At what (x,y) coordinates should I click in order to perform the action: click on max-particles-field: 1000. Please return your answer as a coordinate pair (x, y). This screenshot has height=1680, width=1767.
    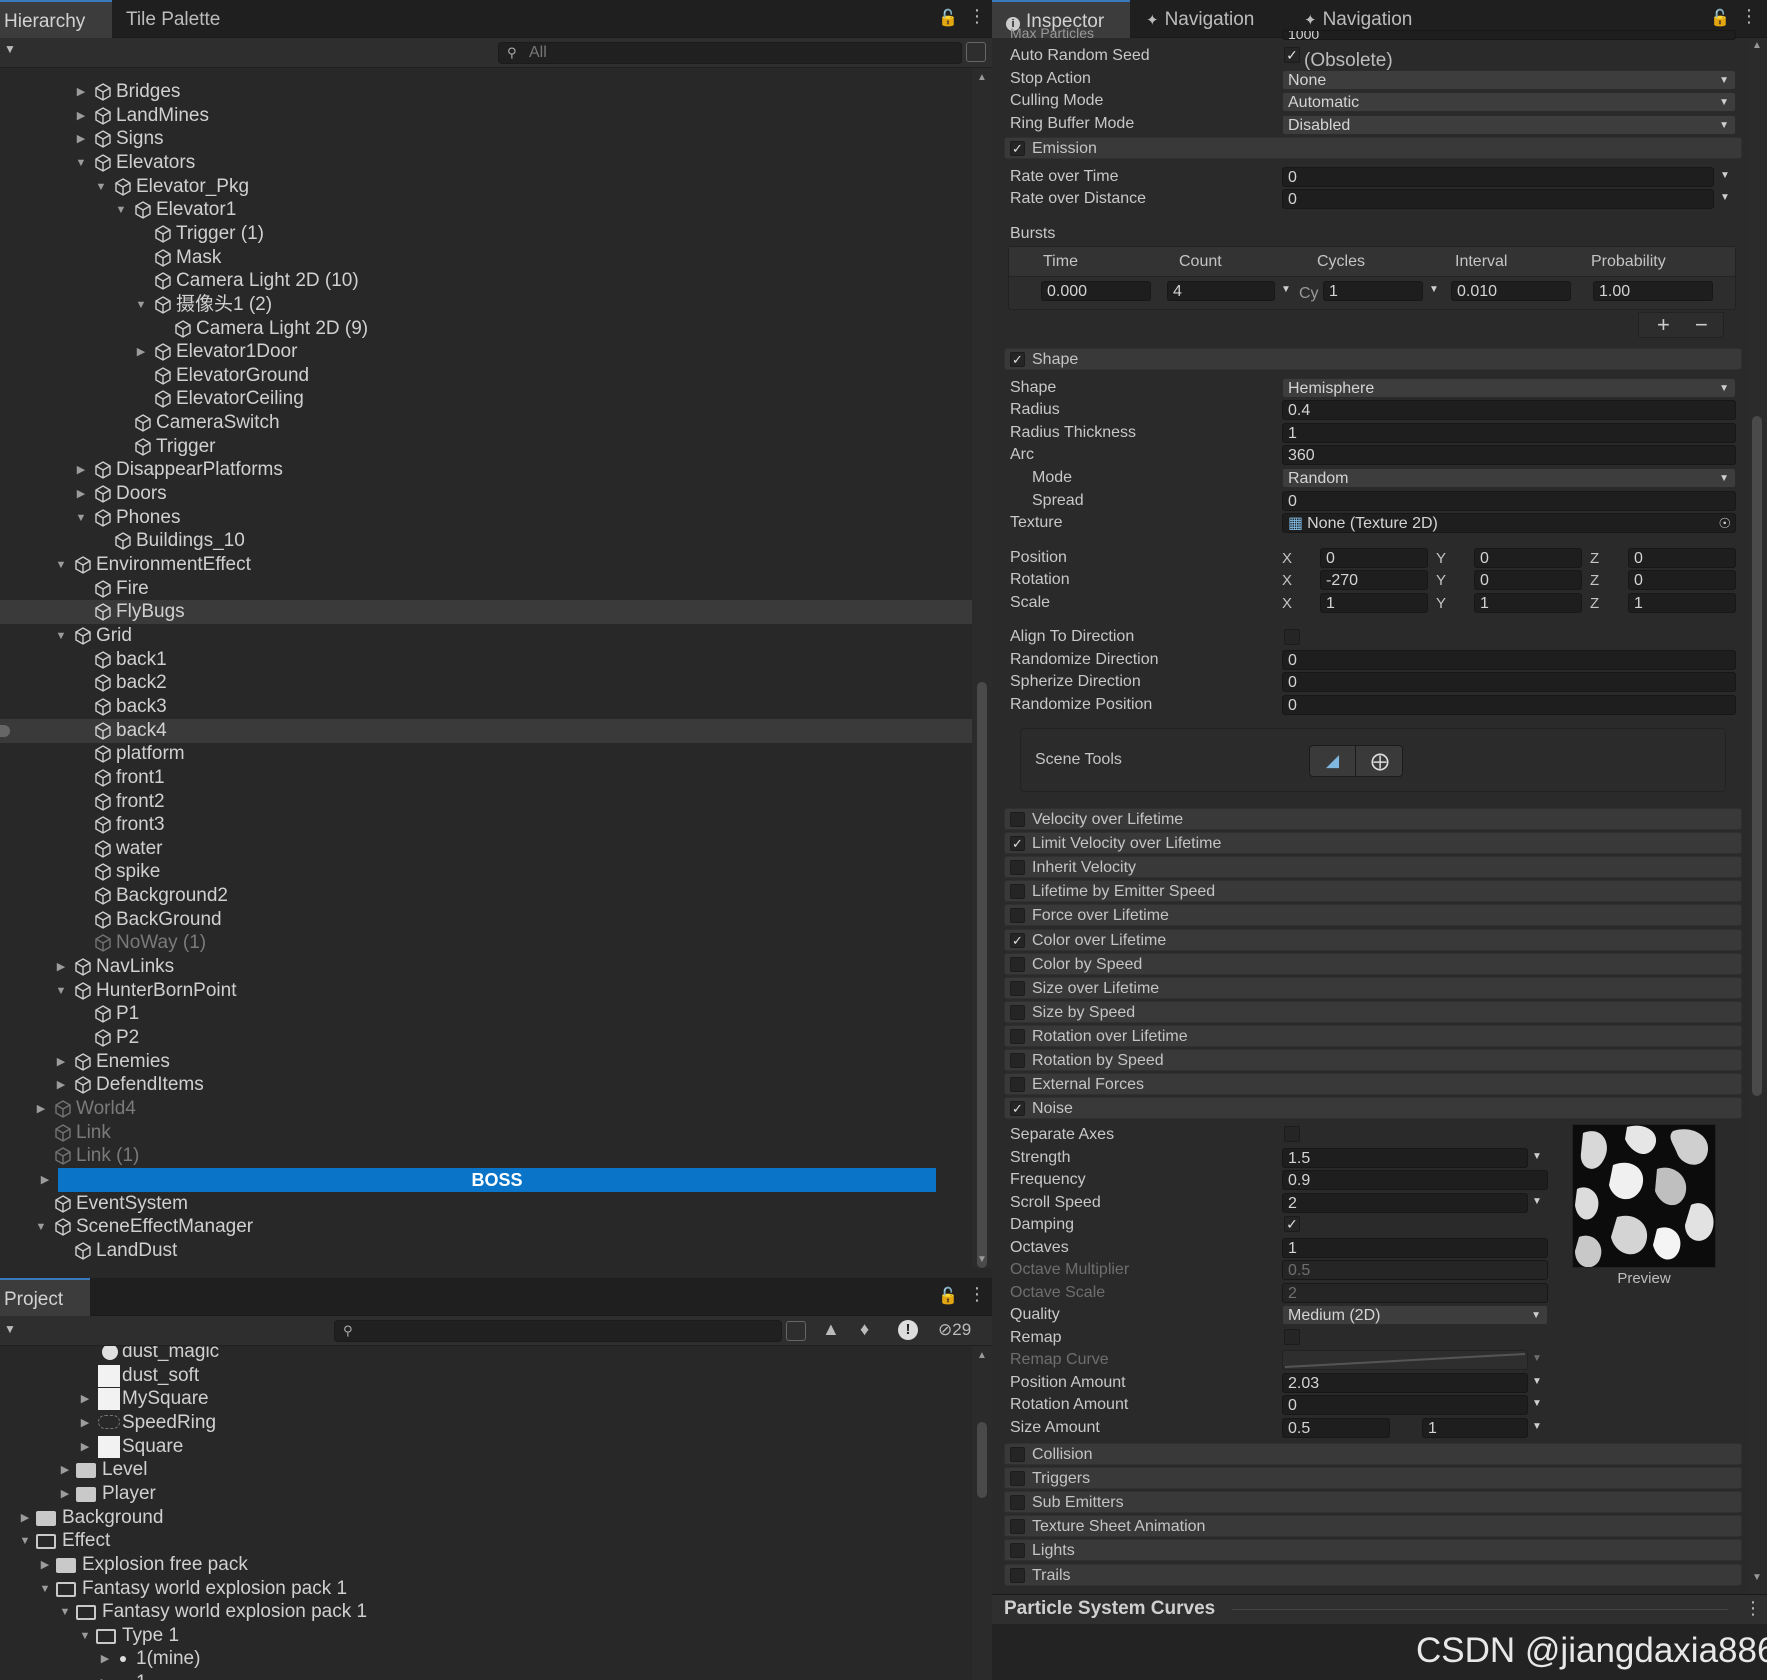
    Looking at the image, I should click on (1509, 35).